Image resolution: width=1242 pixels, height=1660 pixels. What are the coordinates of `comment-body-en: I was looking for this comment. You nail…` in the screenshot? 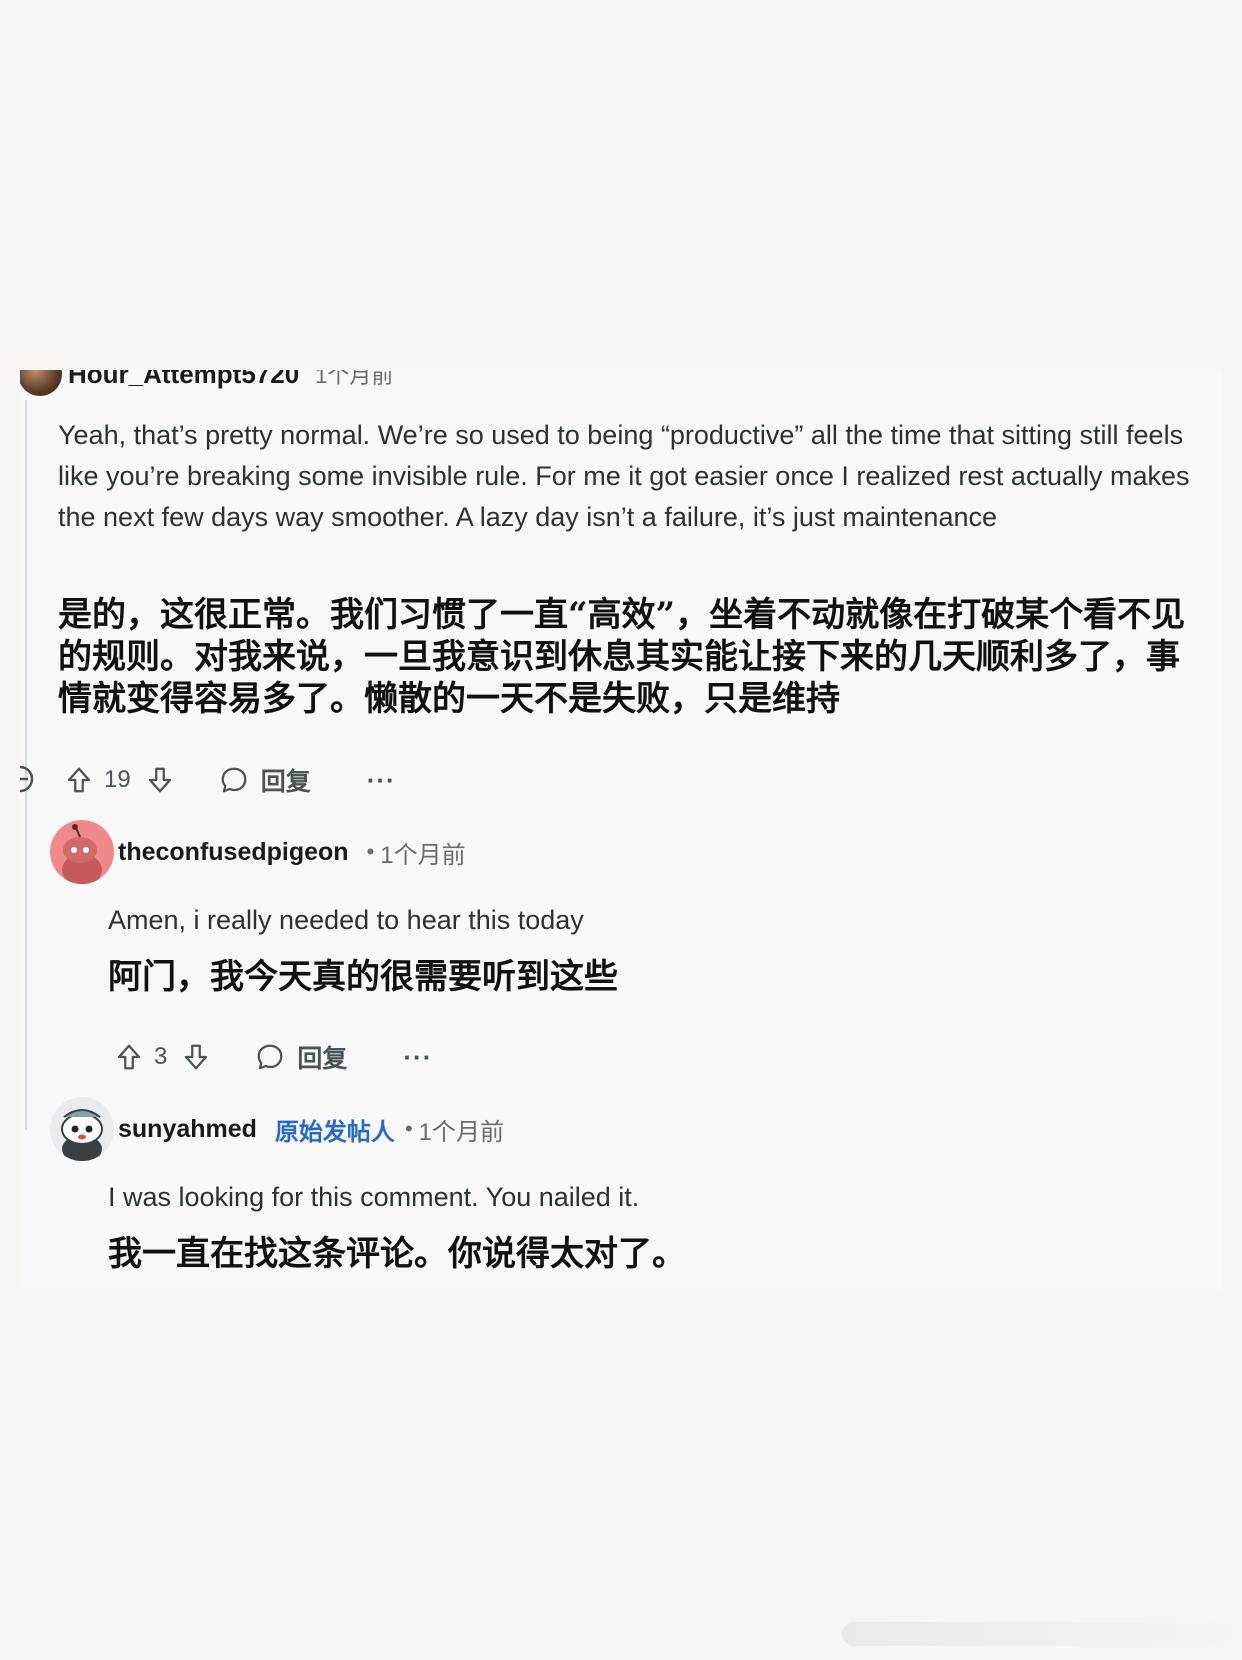 It's located at (374, 1197).